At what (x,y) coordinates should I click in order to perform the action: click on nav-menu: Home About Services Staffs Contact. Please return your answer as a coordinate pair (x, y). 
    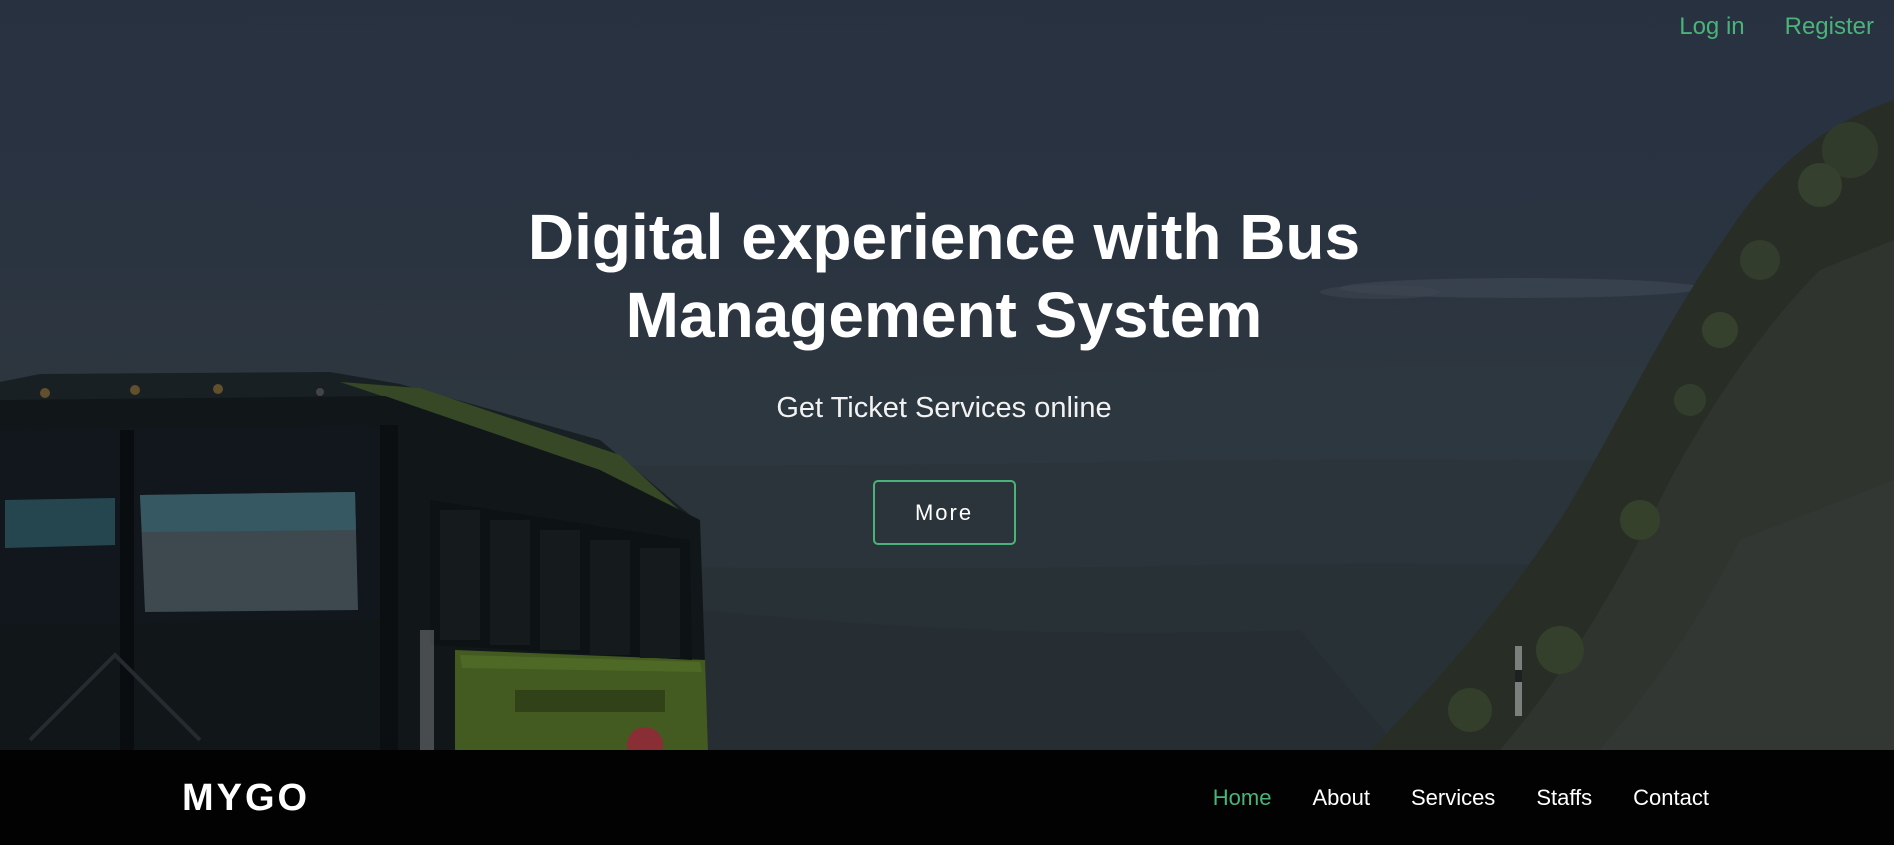
    Looking at the image, I should click on (1461, 798).